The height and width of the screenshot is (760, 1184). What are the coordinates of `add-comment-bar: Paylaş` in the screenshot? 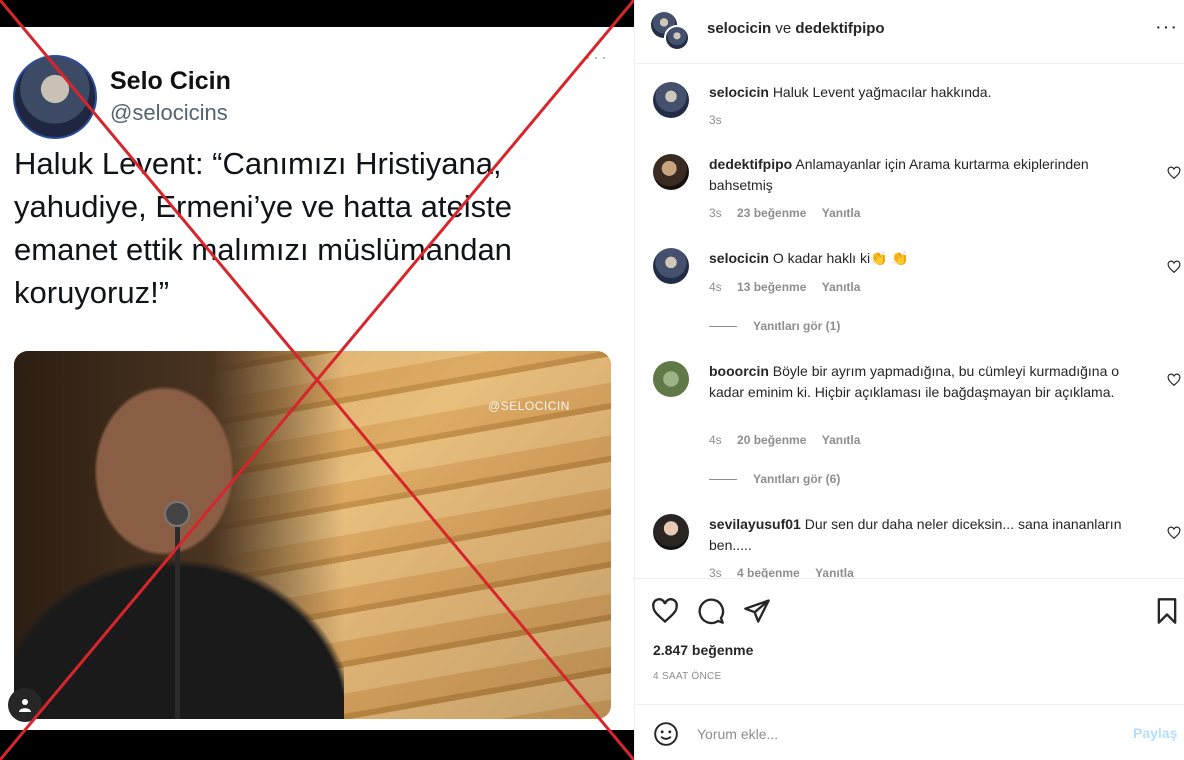 It's located at (909, 732).